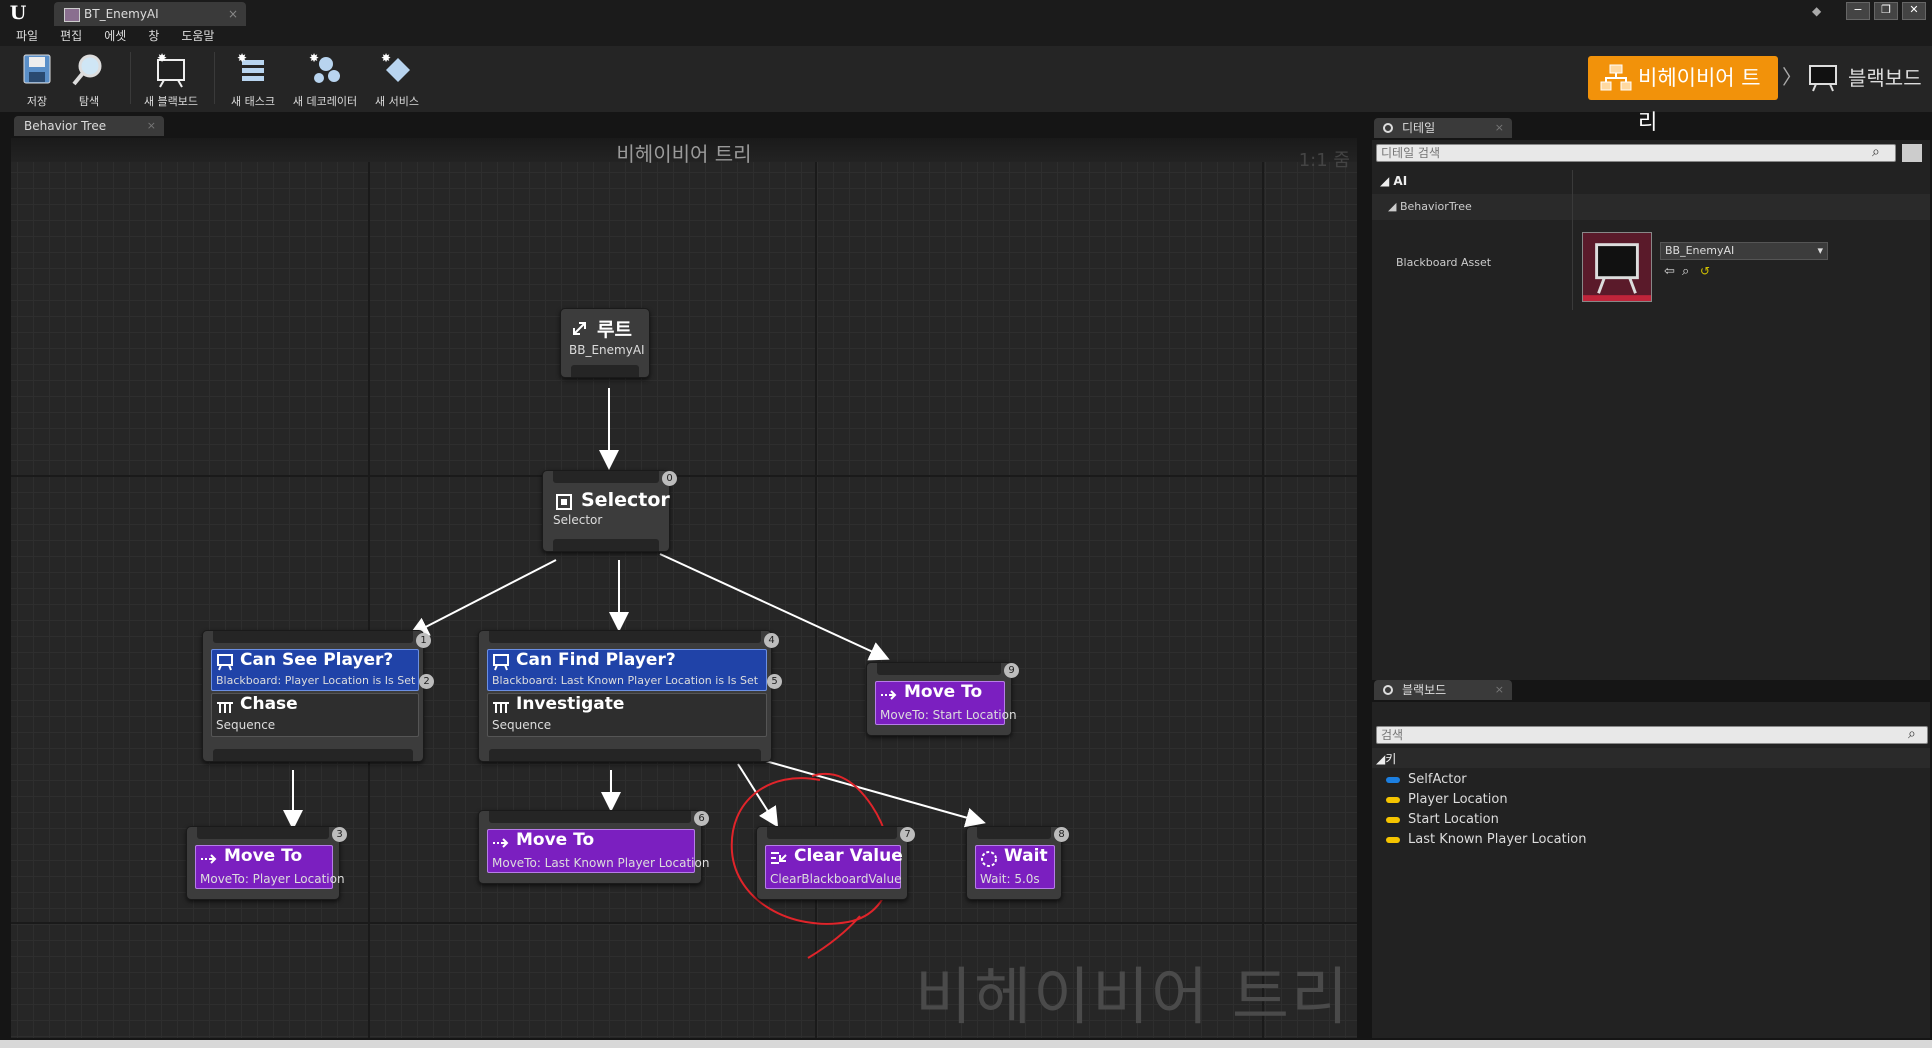  Describe the element at coordinates (1425, 779) in the screenshot. I see `bb-key-selfactor: SelfActor` at that location.